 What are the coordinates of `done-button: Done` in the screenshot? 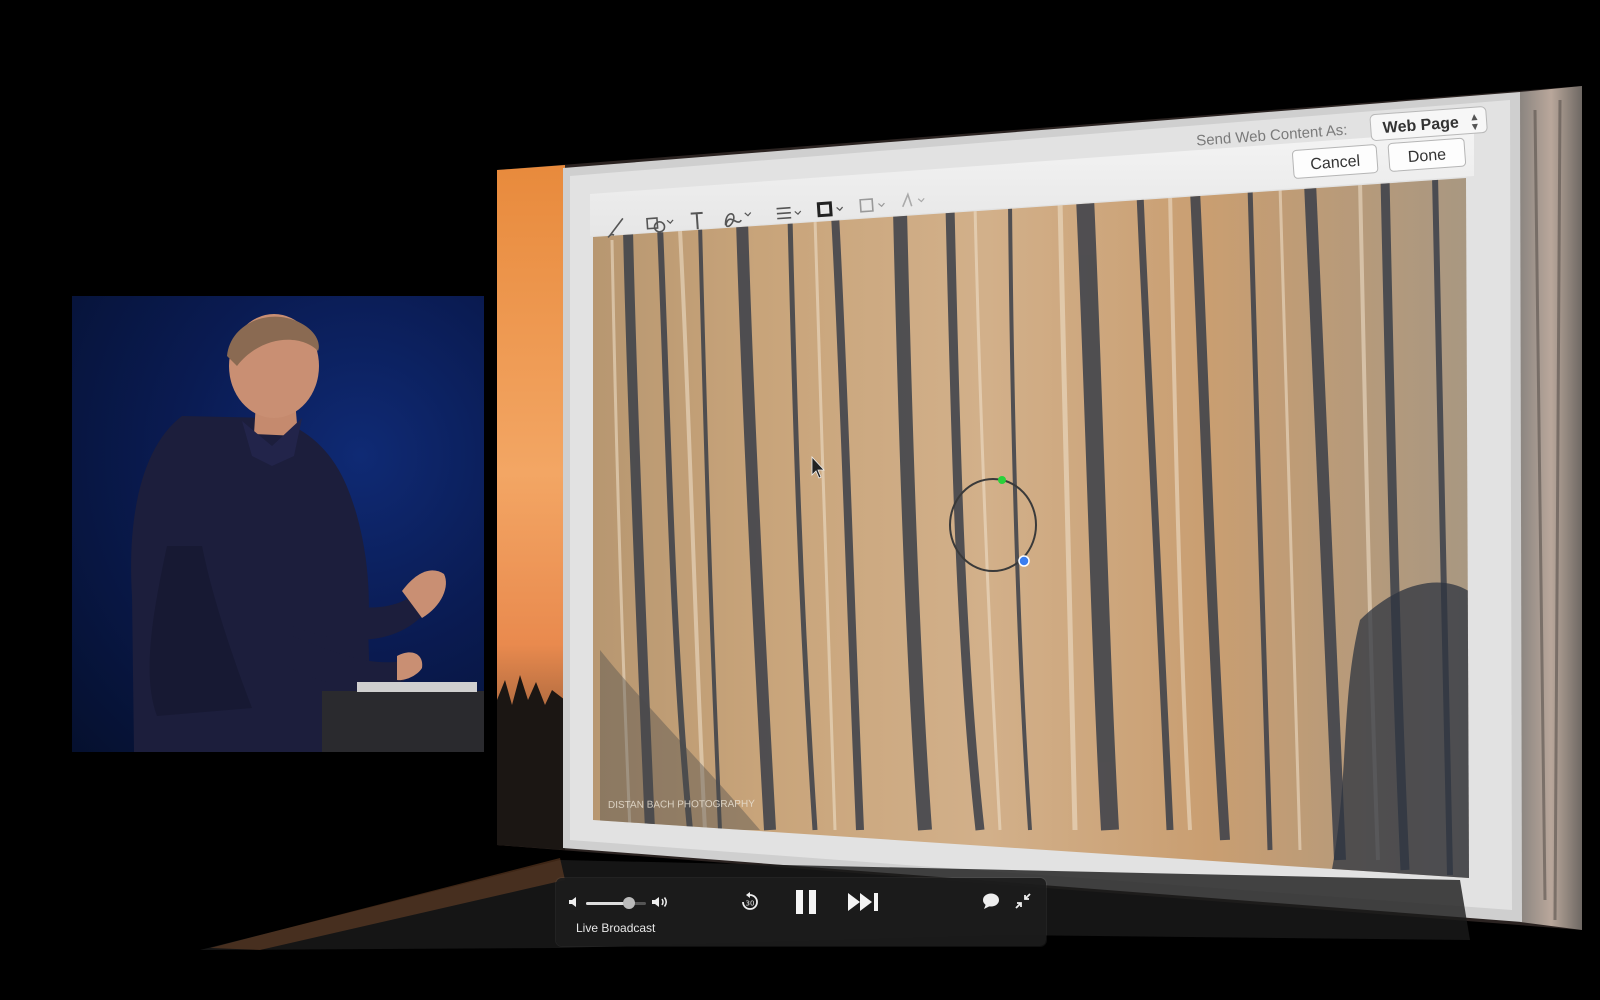 It's located at (1427, 154).